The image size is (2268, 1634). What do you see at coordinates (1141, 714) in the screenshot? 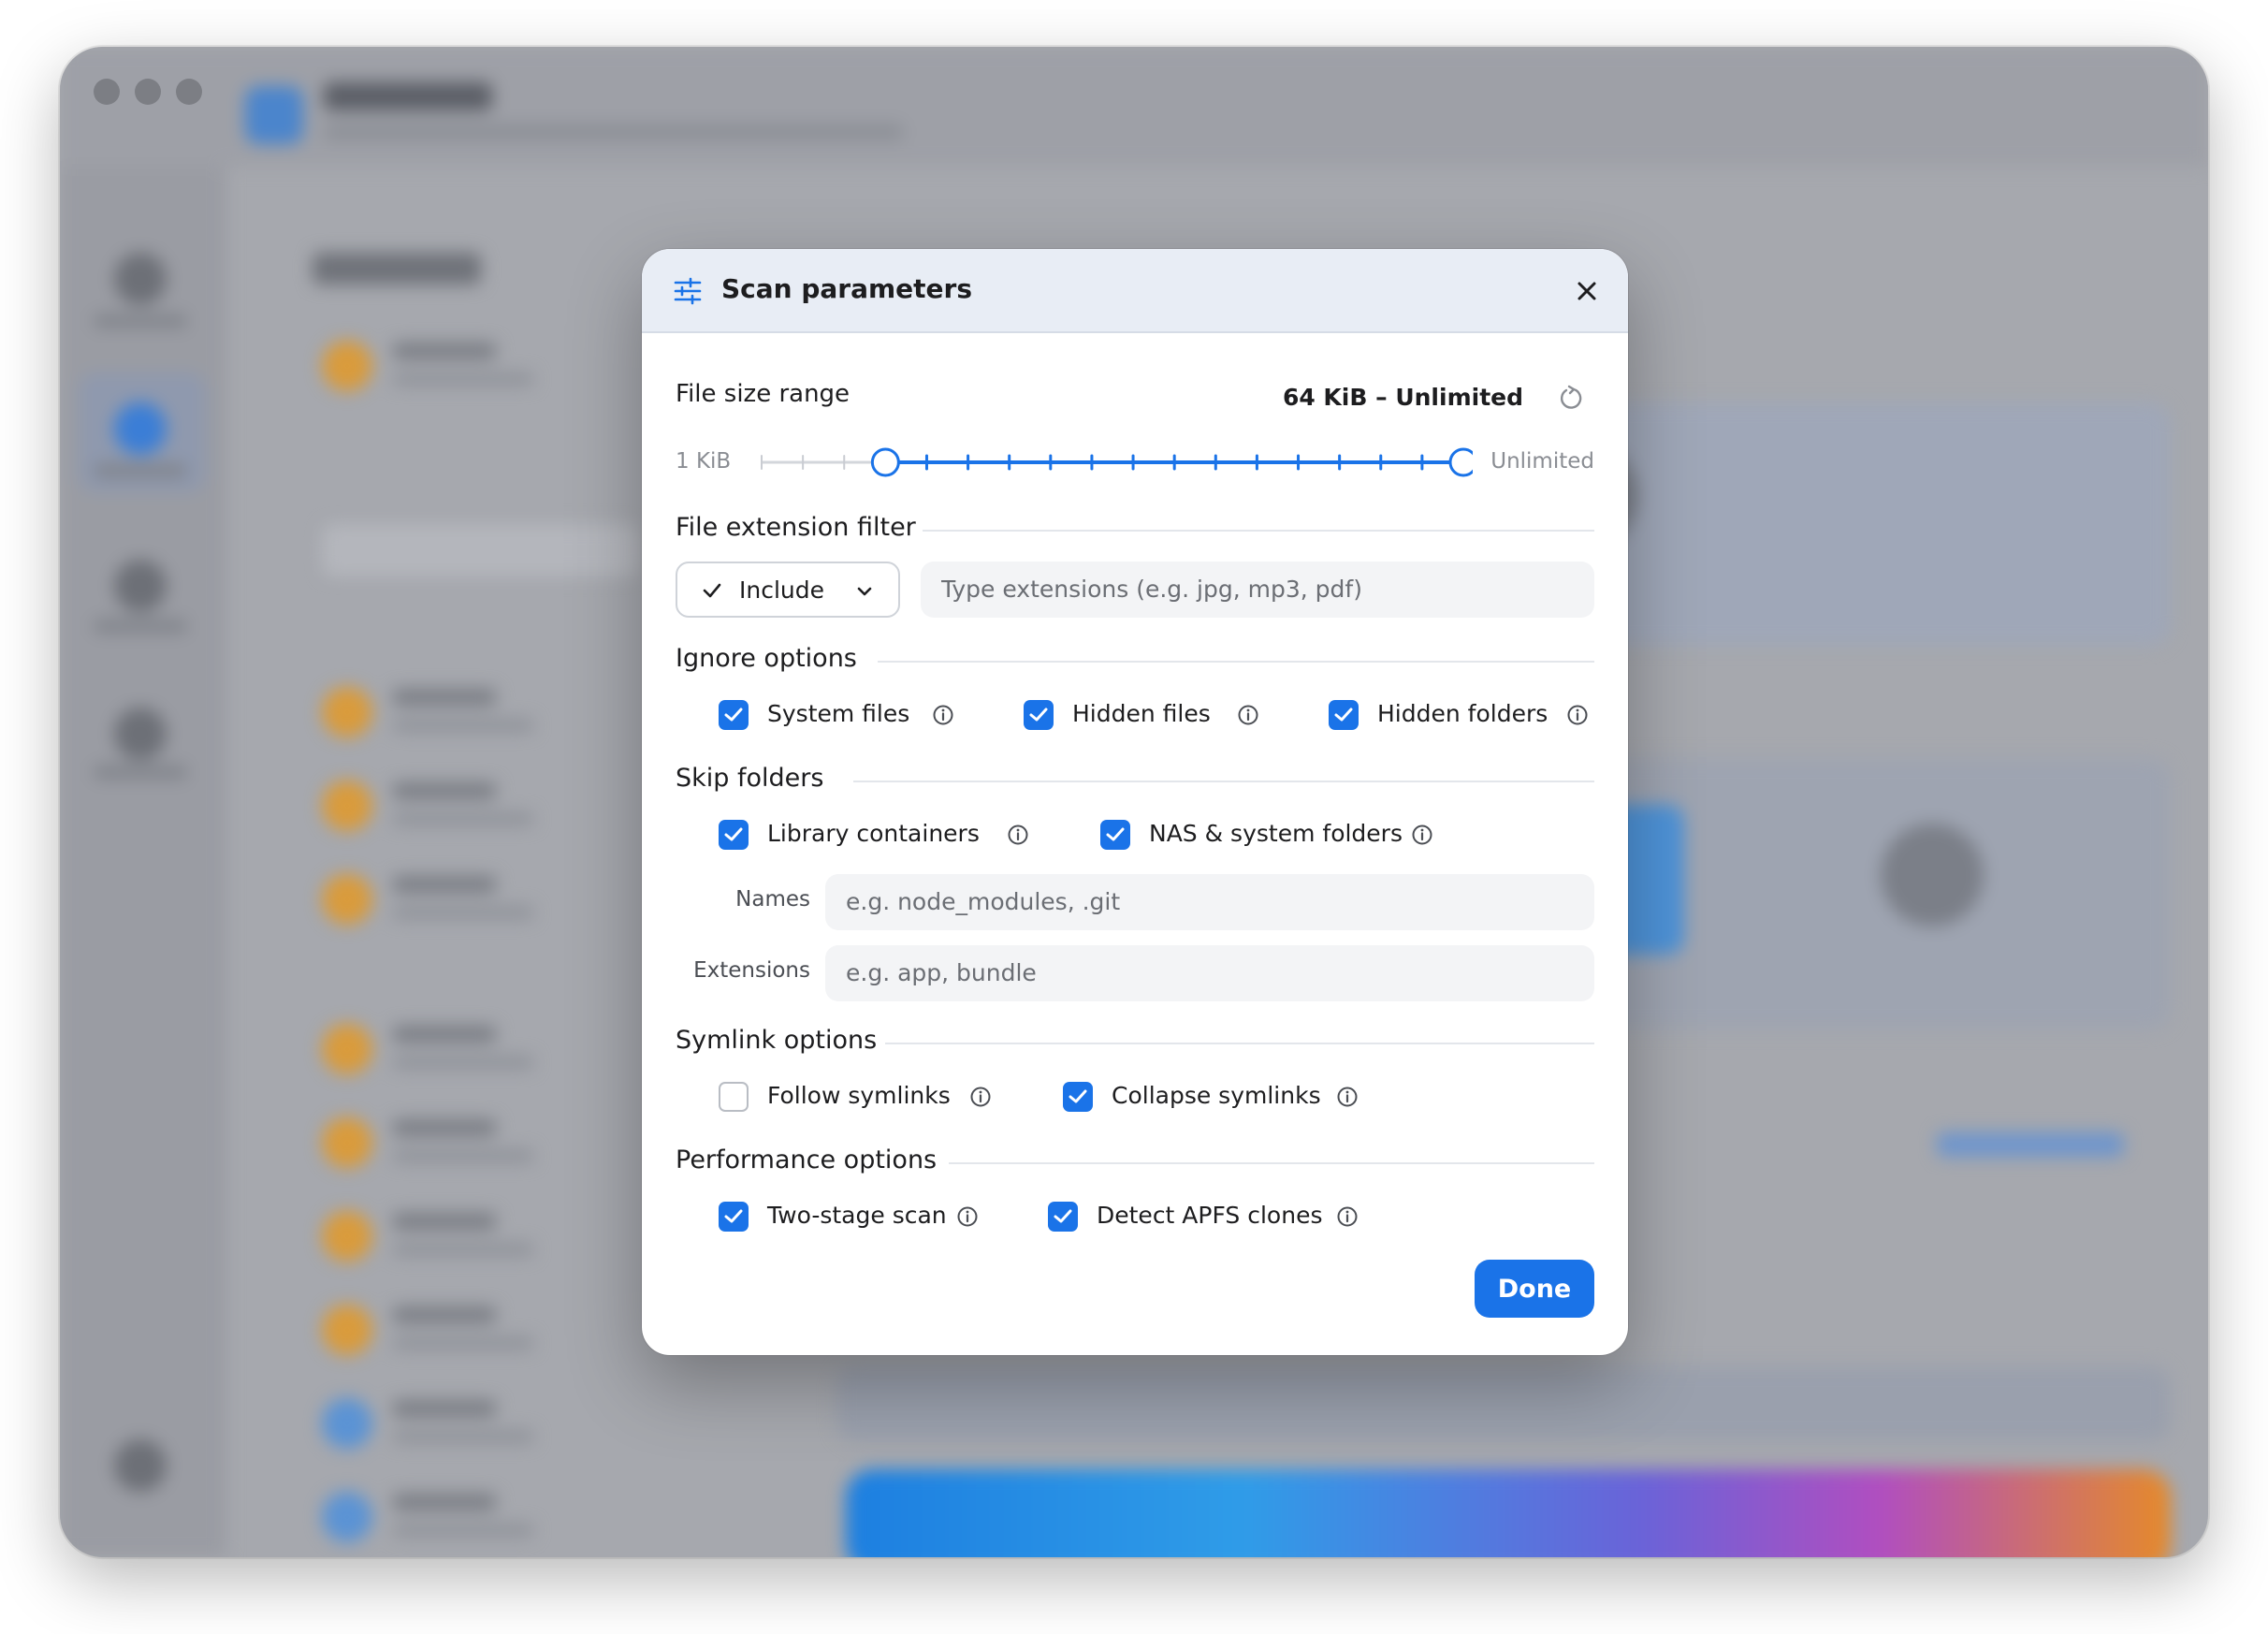
I see `hidden-files-label: Hidden files` at bounding box center [1141, 714].